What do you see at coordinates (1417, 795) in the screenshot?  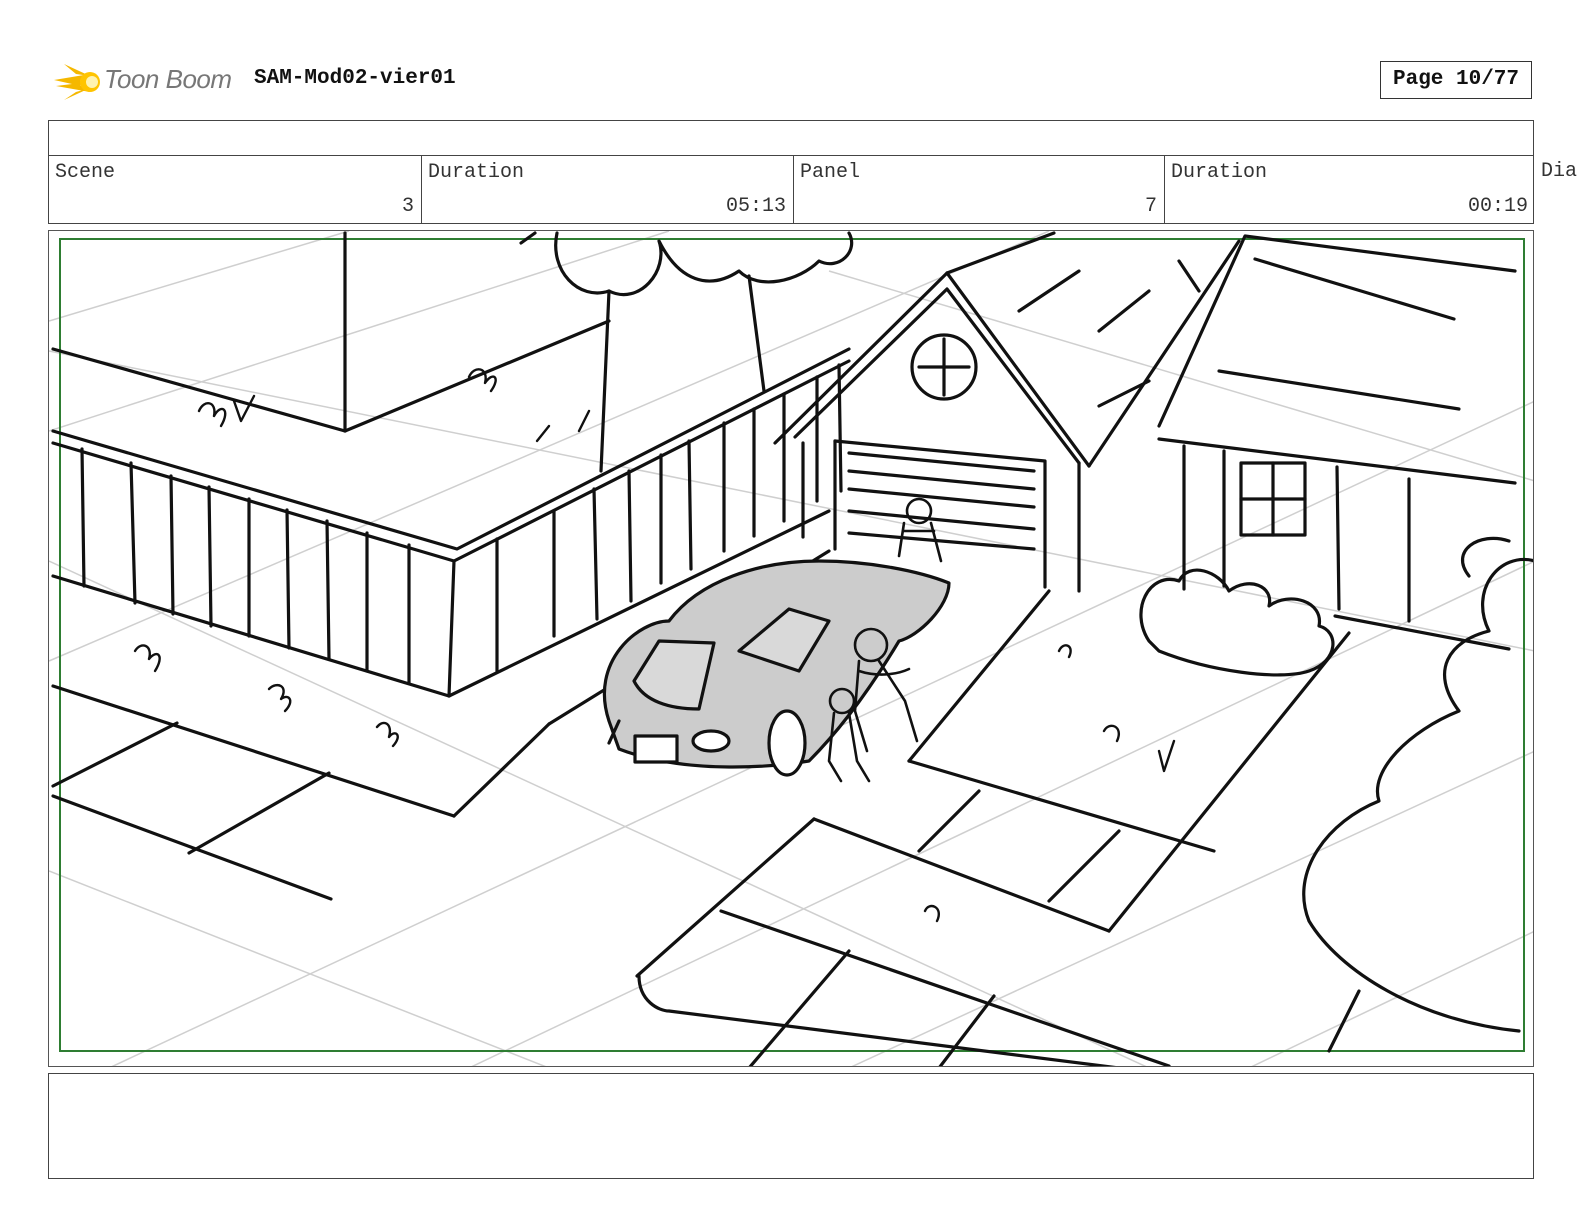 I see `front-tree` at bounding box center [1417, 795].